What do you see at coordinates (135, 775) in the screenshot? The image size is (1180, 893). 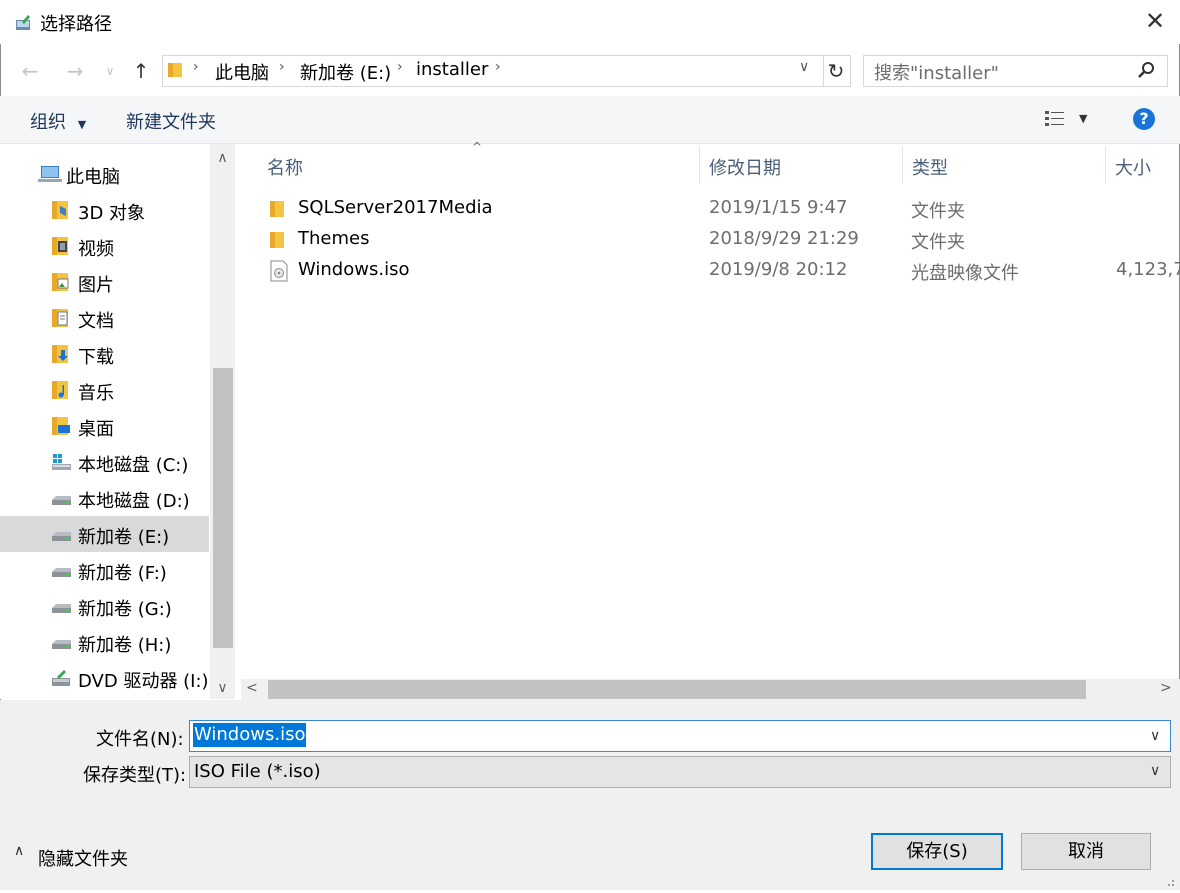 I see `savetype-label: 保存类型(T):` at bounding box center [135, 775].